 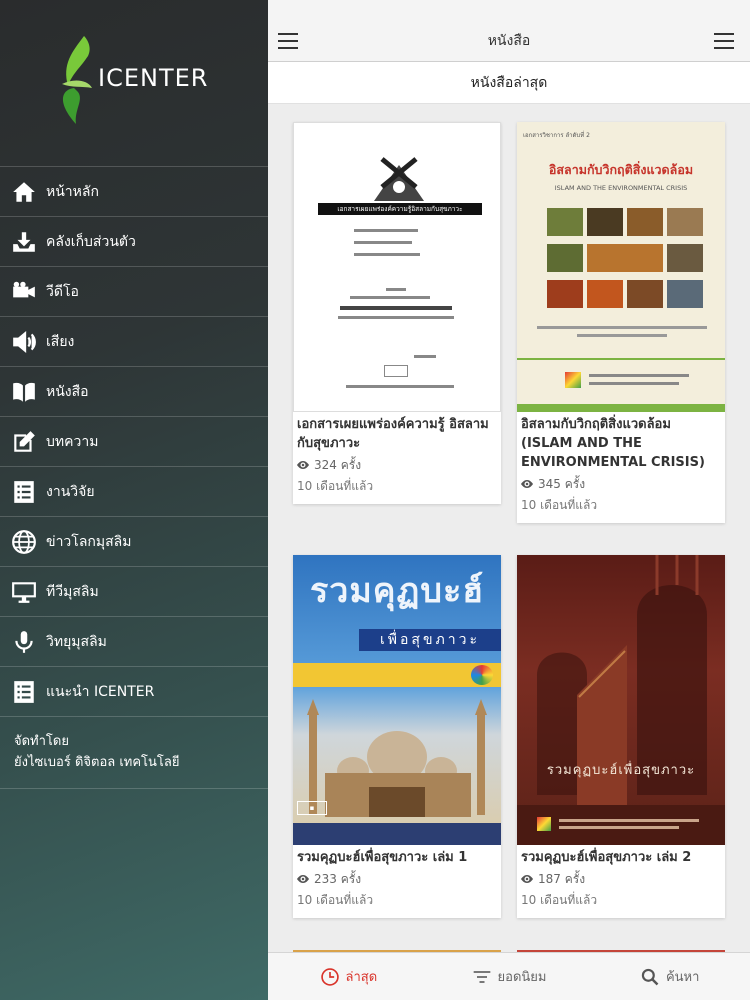 I want to click on cover-subtitle-text: ISLAM AND THE ENVIRONMENTAL CRISIS, so click(x=621, y=188).